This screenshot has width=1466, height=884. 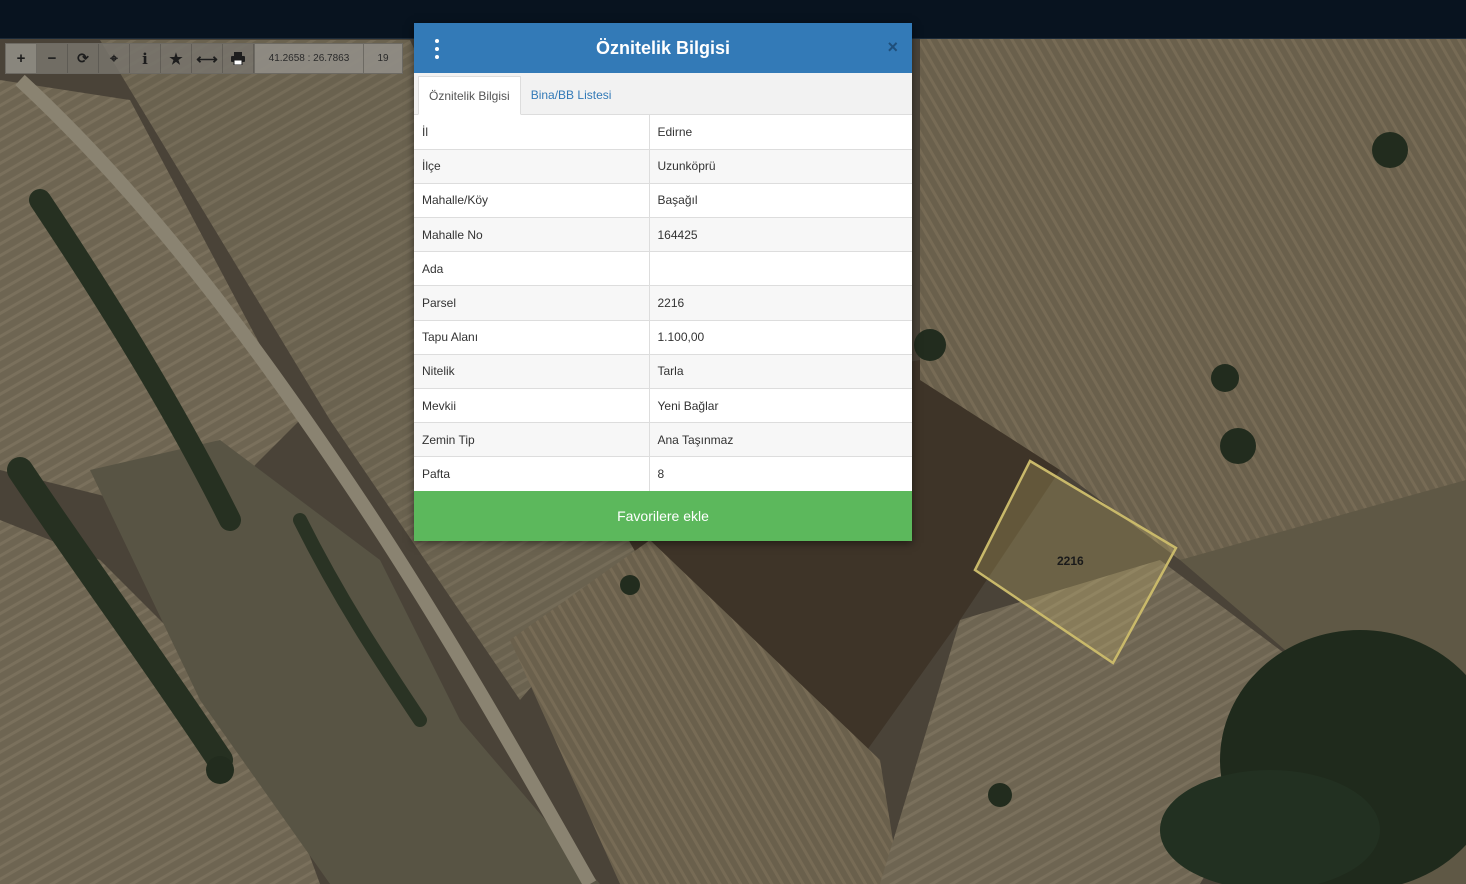 What do you see at coordinates (532, 405) in the screenshot?
I see `attribute-key: Mevkii` at bounding box center [532, 405].